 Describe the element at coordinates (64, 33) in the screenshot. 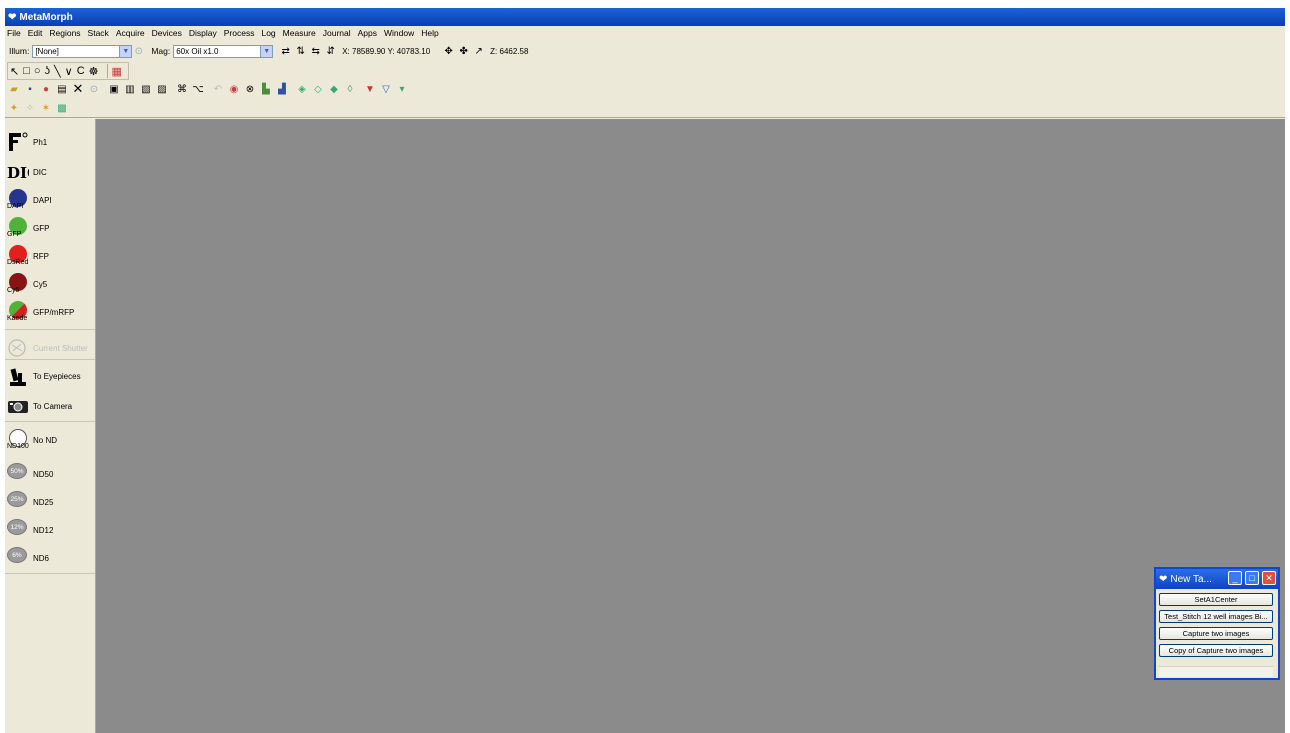

I see `menu-regions: Regions` at that location.